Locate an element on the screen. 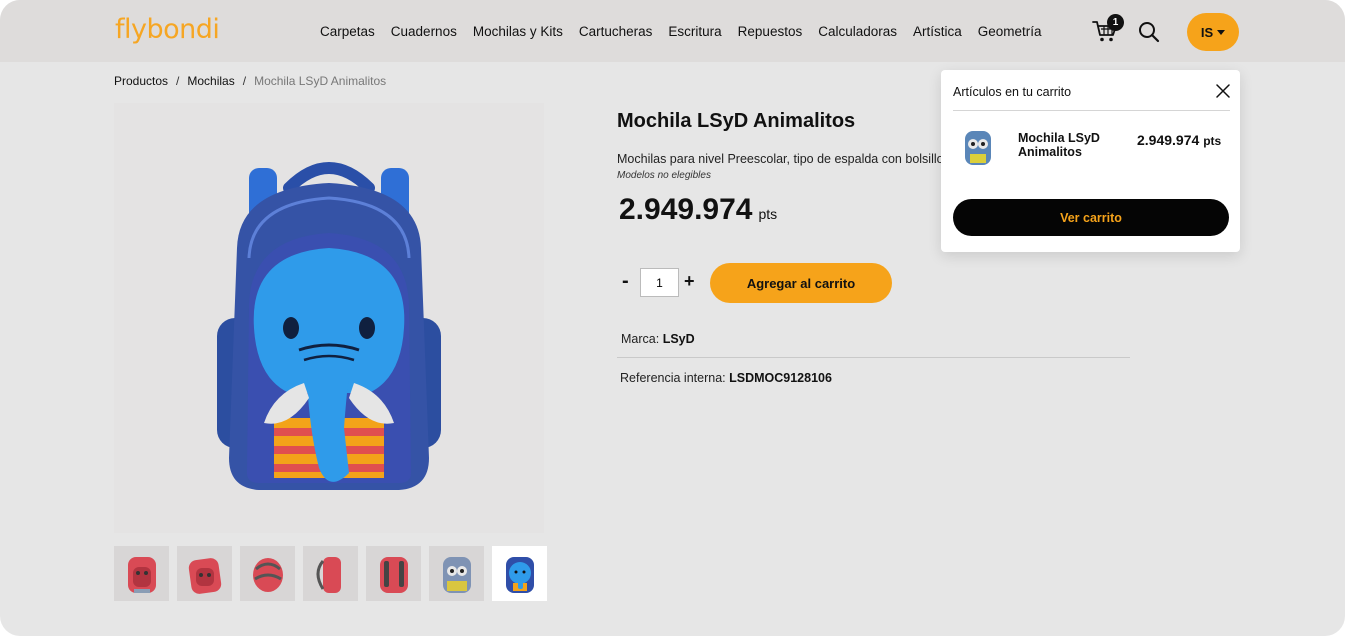 Image resolution: width=1345 pixels, height=636 pixels. cart-count-badge: 1 is located at coordinates (1115, 22).